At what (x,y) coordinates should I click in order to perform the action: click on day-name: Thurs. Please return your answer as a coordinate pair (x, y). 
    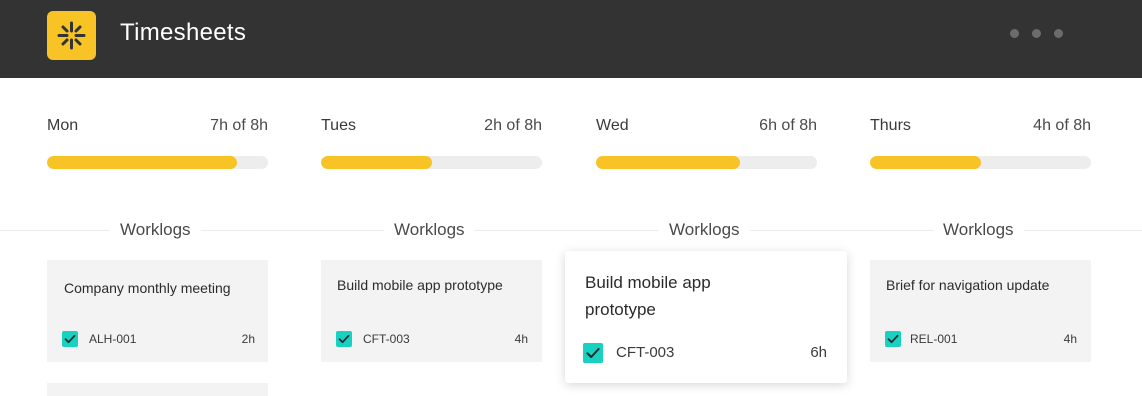
    Looking at the image, I should click on (890, 125).